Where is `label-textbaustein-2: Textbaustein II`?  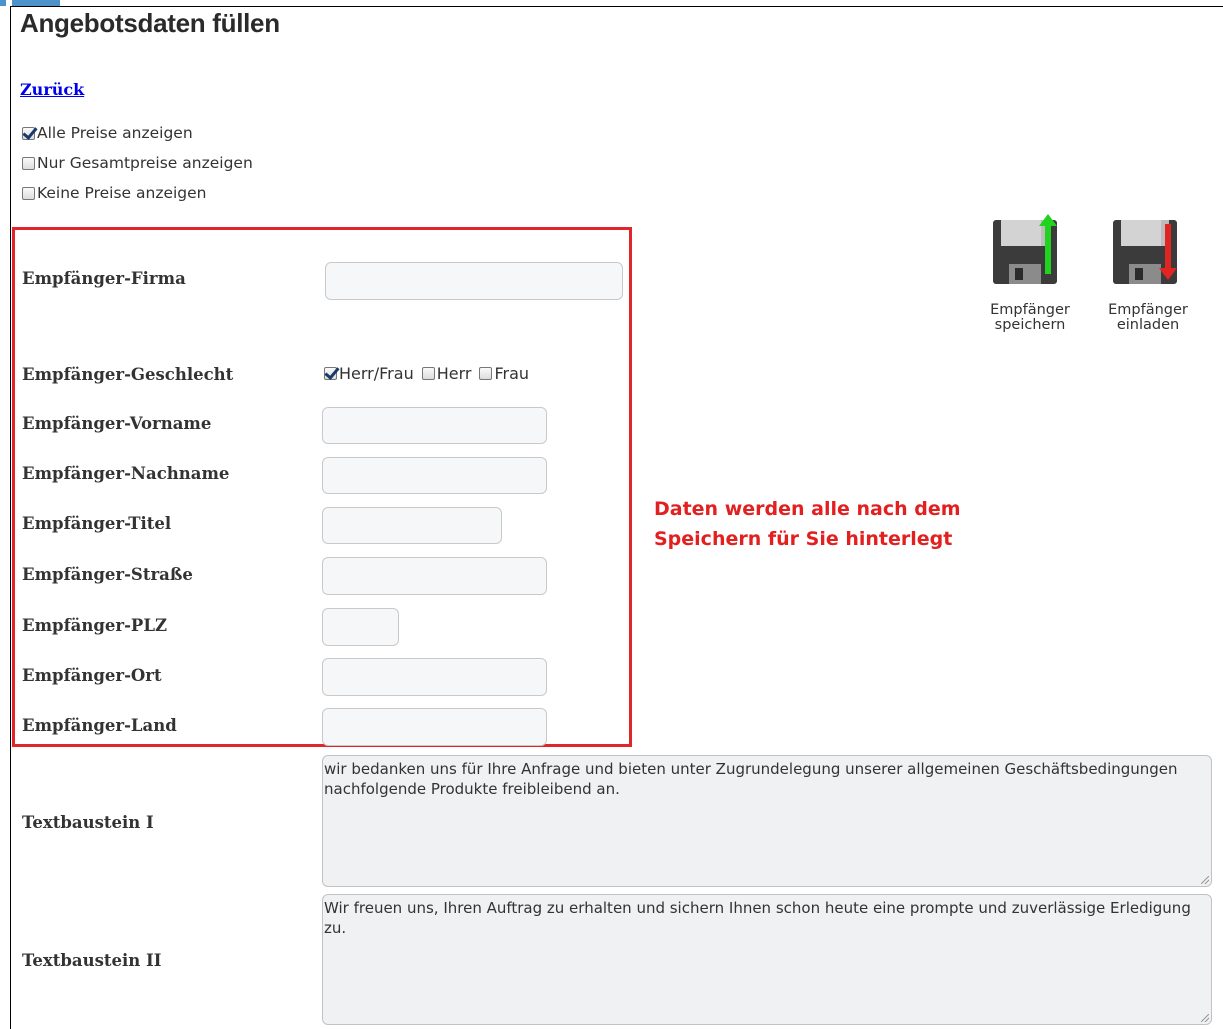 label-textbaustein-2: Textbaustein II is located at coordinates (92, 960).